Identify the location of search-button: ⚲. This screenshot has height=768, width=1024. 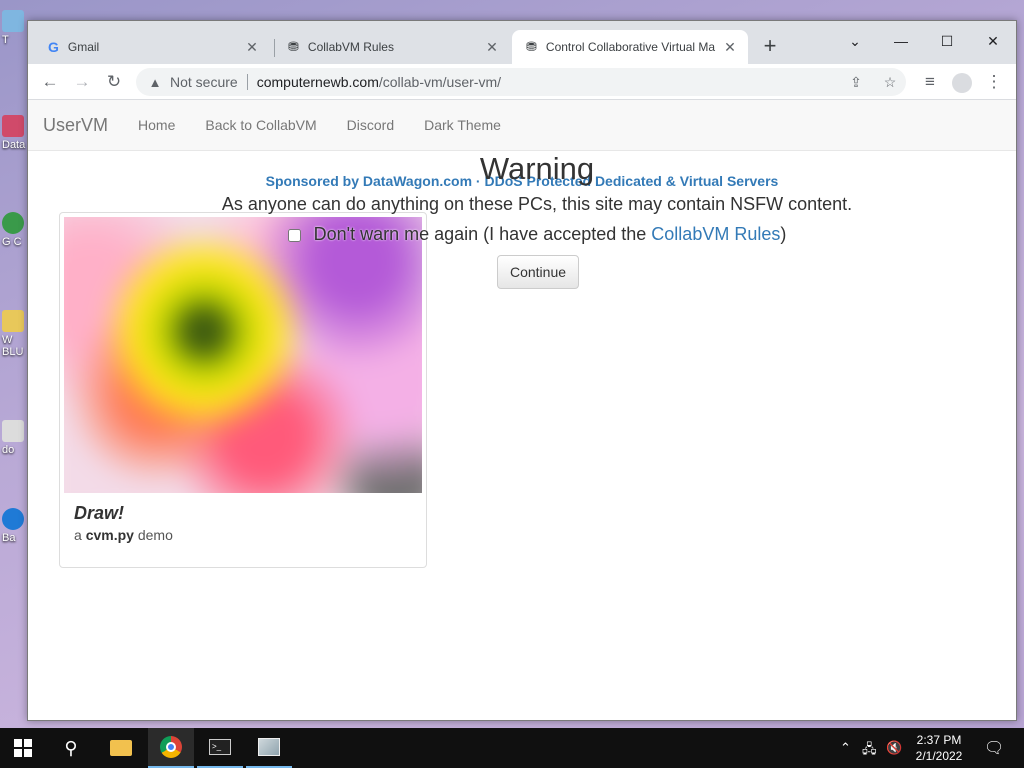
(71, 748).